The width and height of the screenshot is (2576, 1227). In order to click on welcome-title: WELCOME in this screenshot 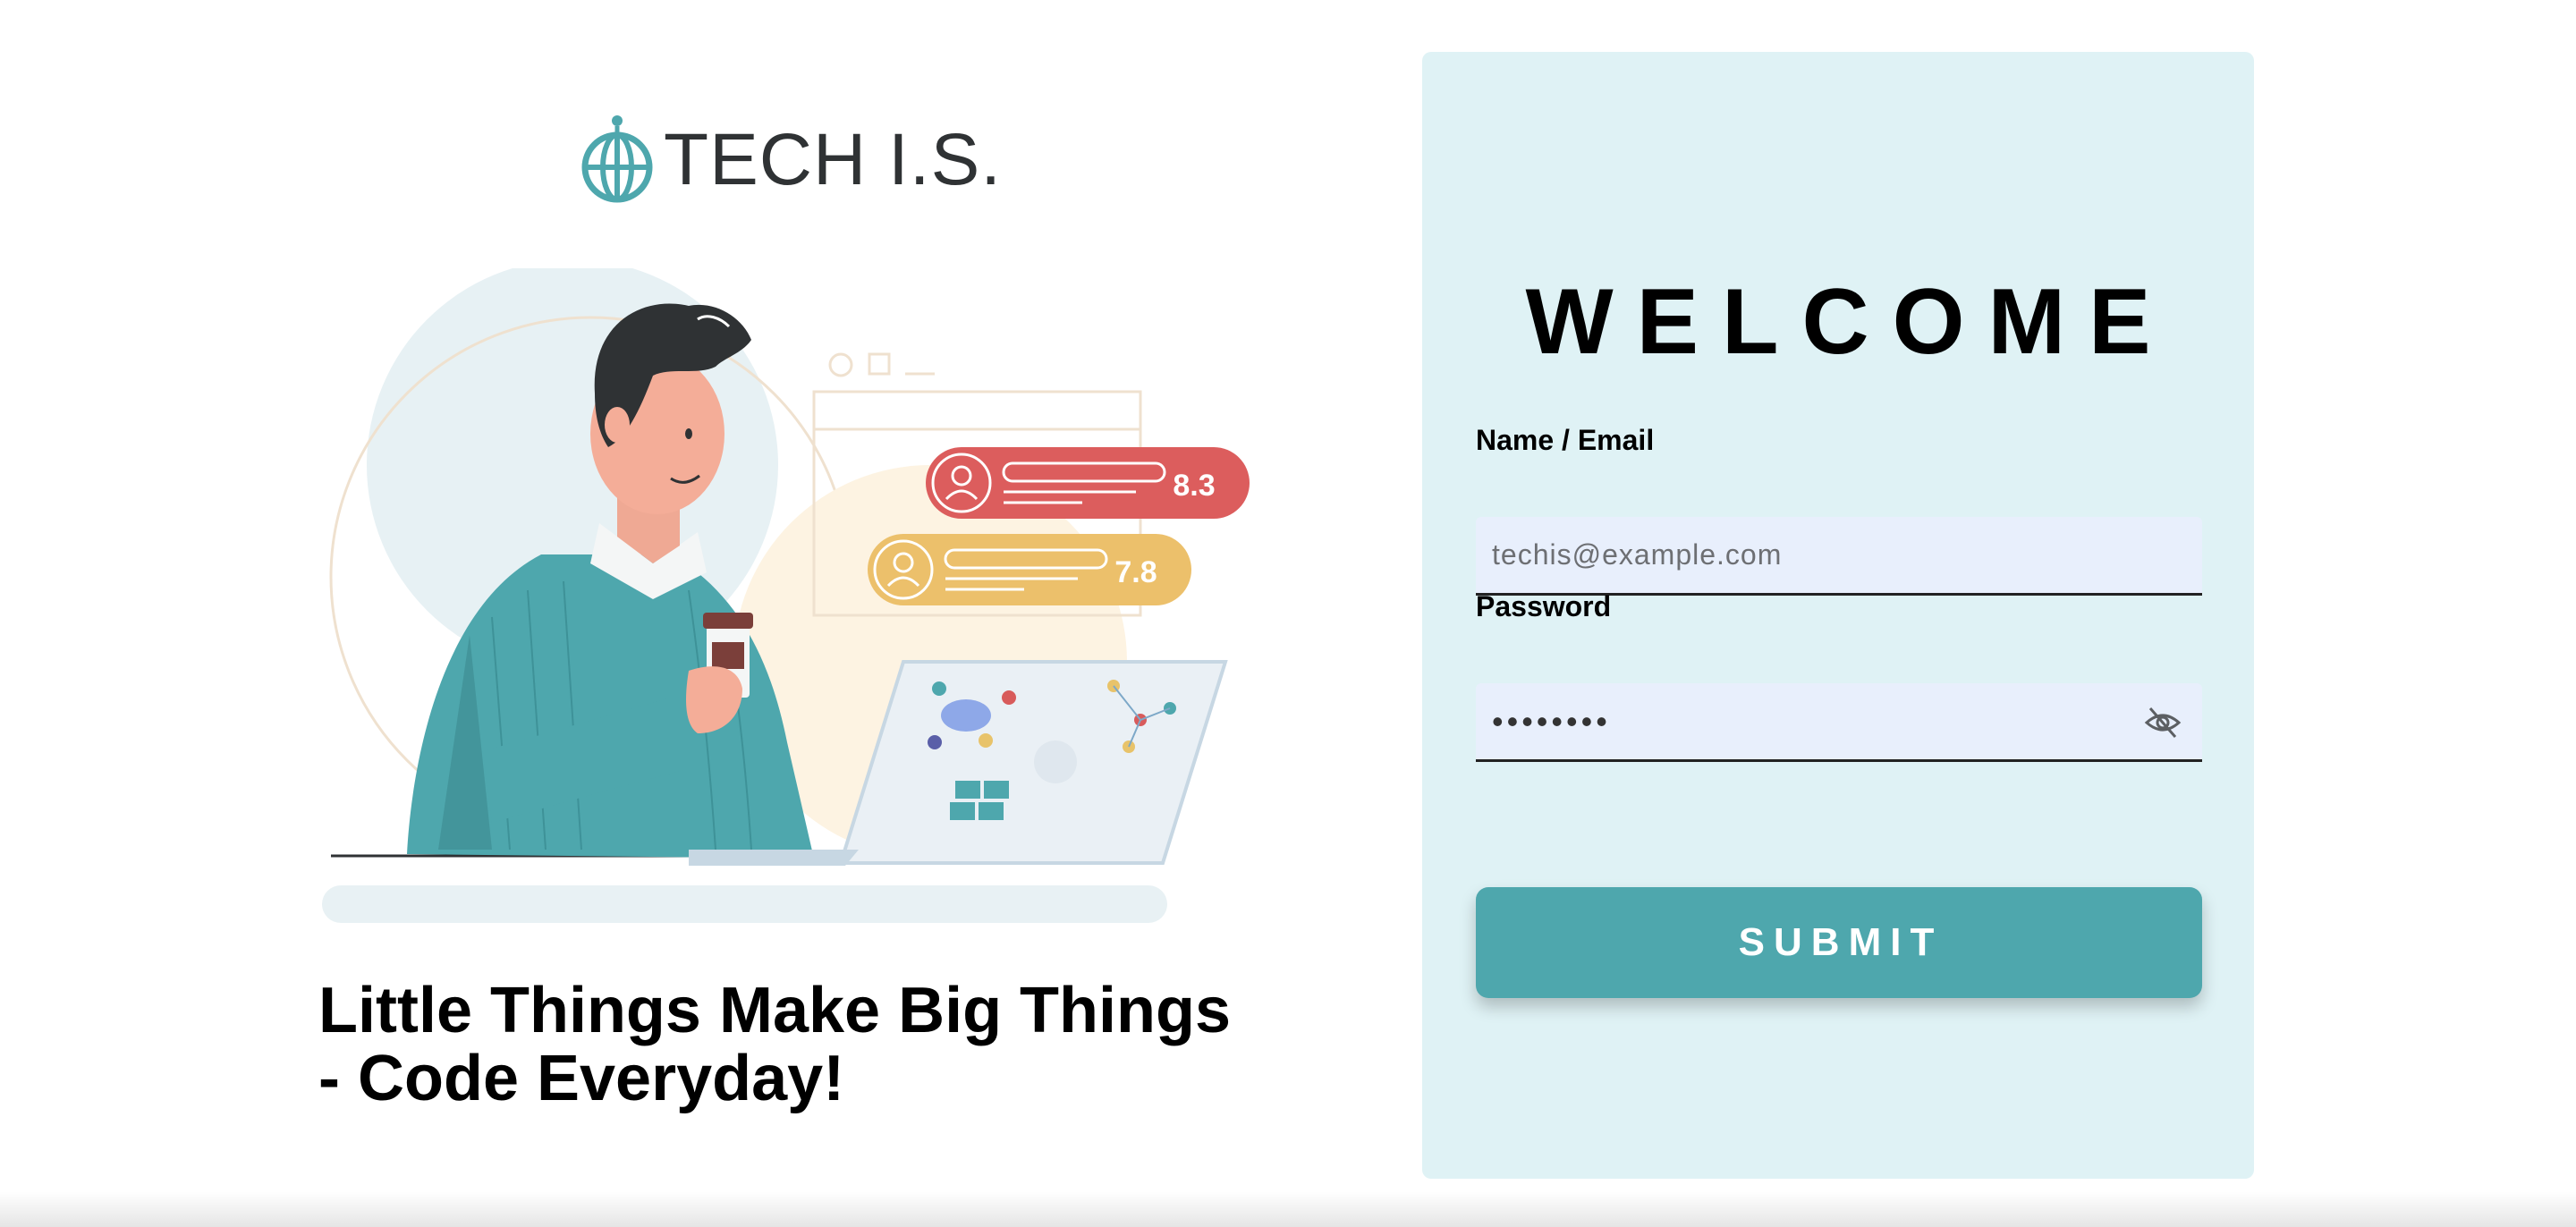, I will do `click(1849, 322)`.